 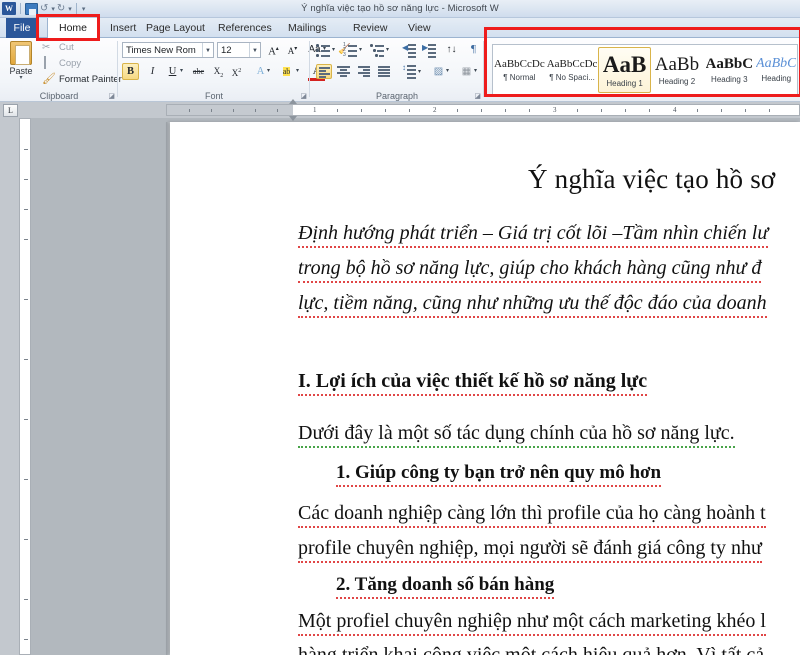 I want to click on tab-references: References, so click(x=245, y=28).